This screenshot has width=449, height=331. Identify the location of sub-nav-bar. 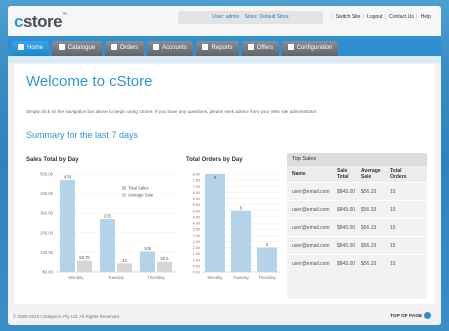
(224, 59).